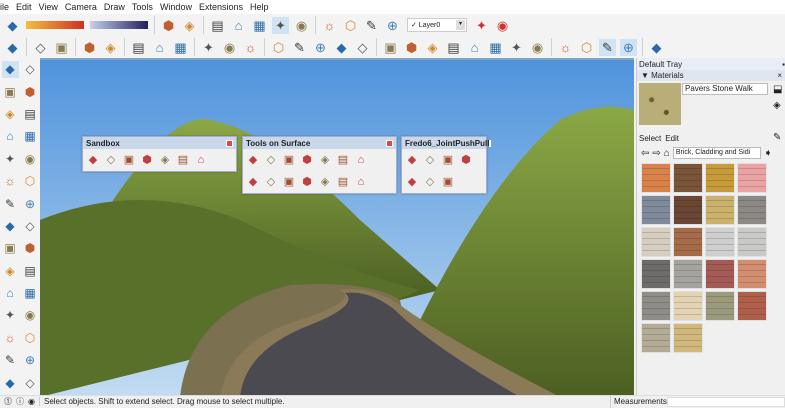  I want to click on drape-icon: ◈, so click(165, 160).